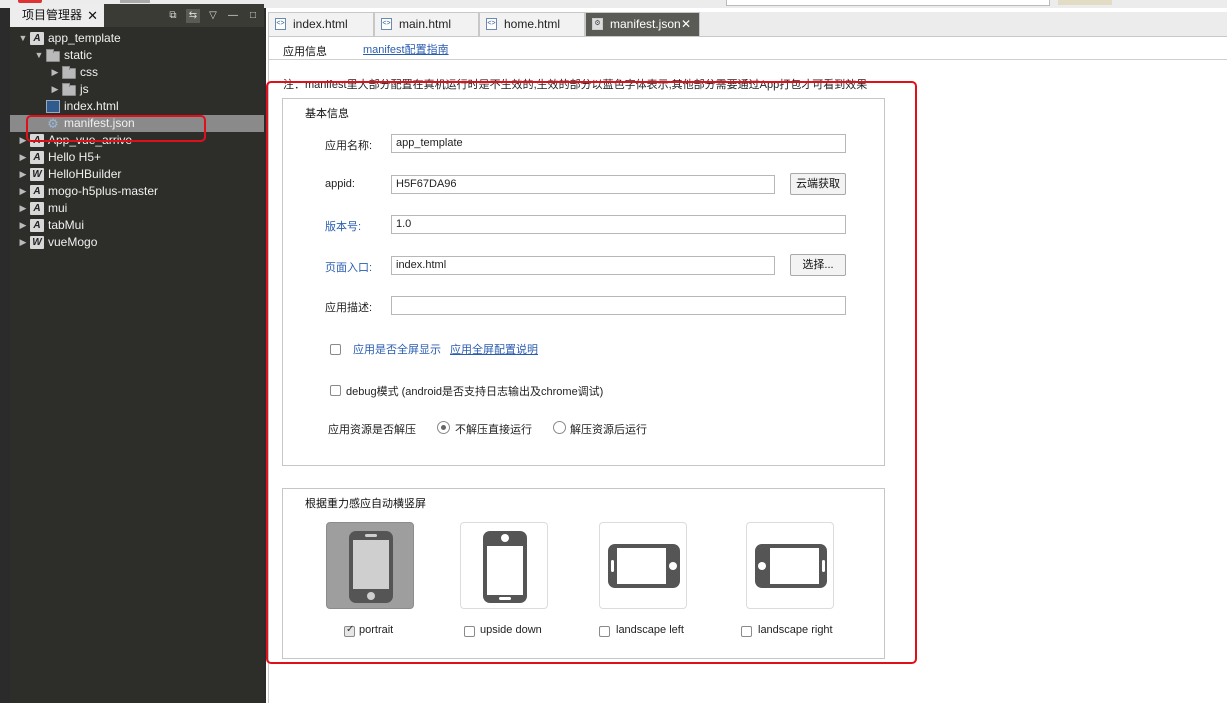 The image size is (1227, 703). What do you see at coordinates (604, 631) in the screenshot?
I see `landscape-left-checkbox` at bounding box center [604, 631].